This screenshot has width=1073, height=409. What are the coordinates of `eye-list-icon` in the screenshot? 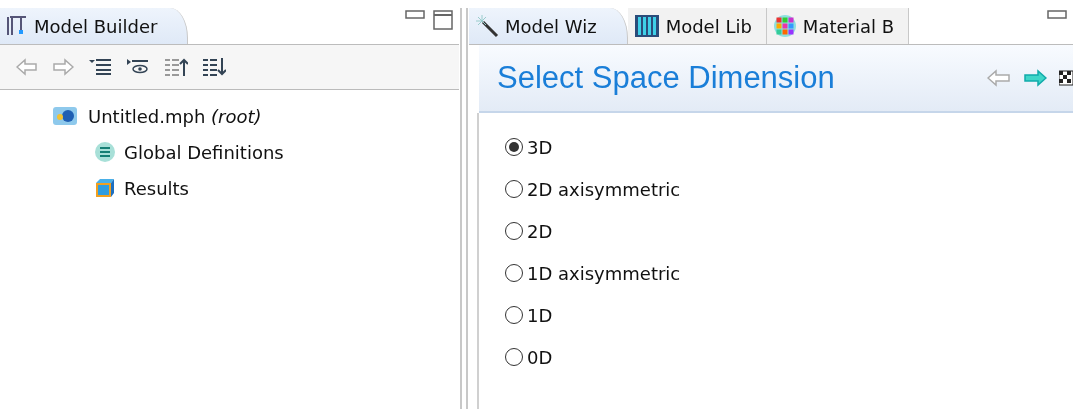 It's located at (138, 67).